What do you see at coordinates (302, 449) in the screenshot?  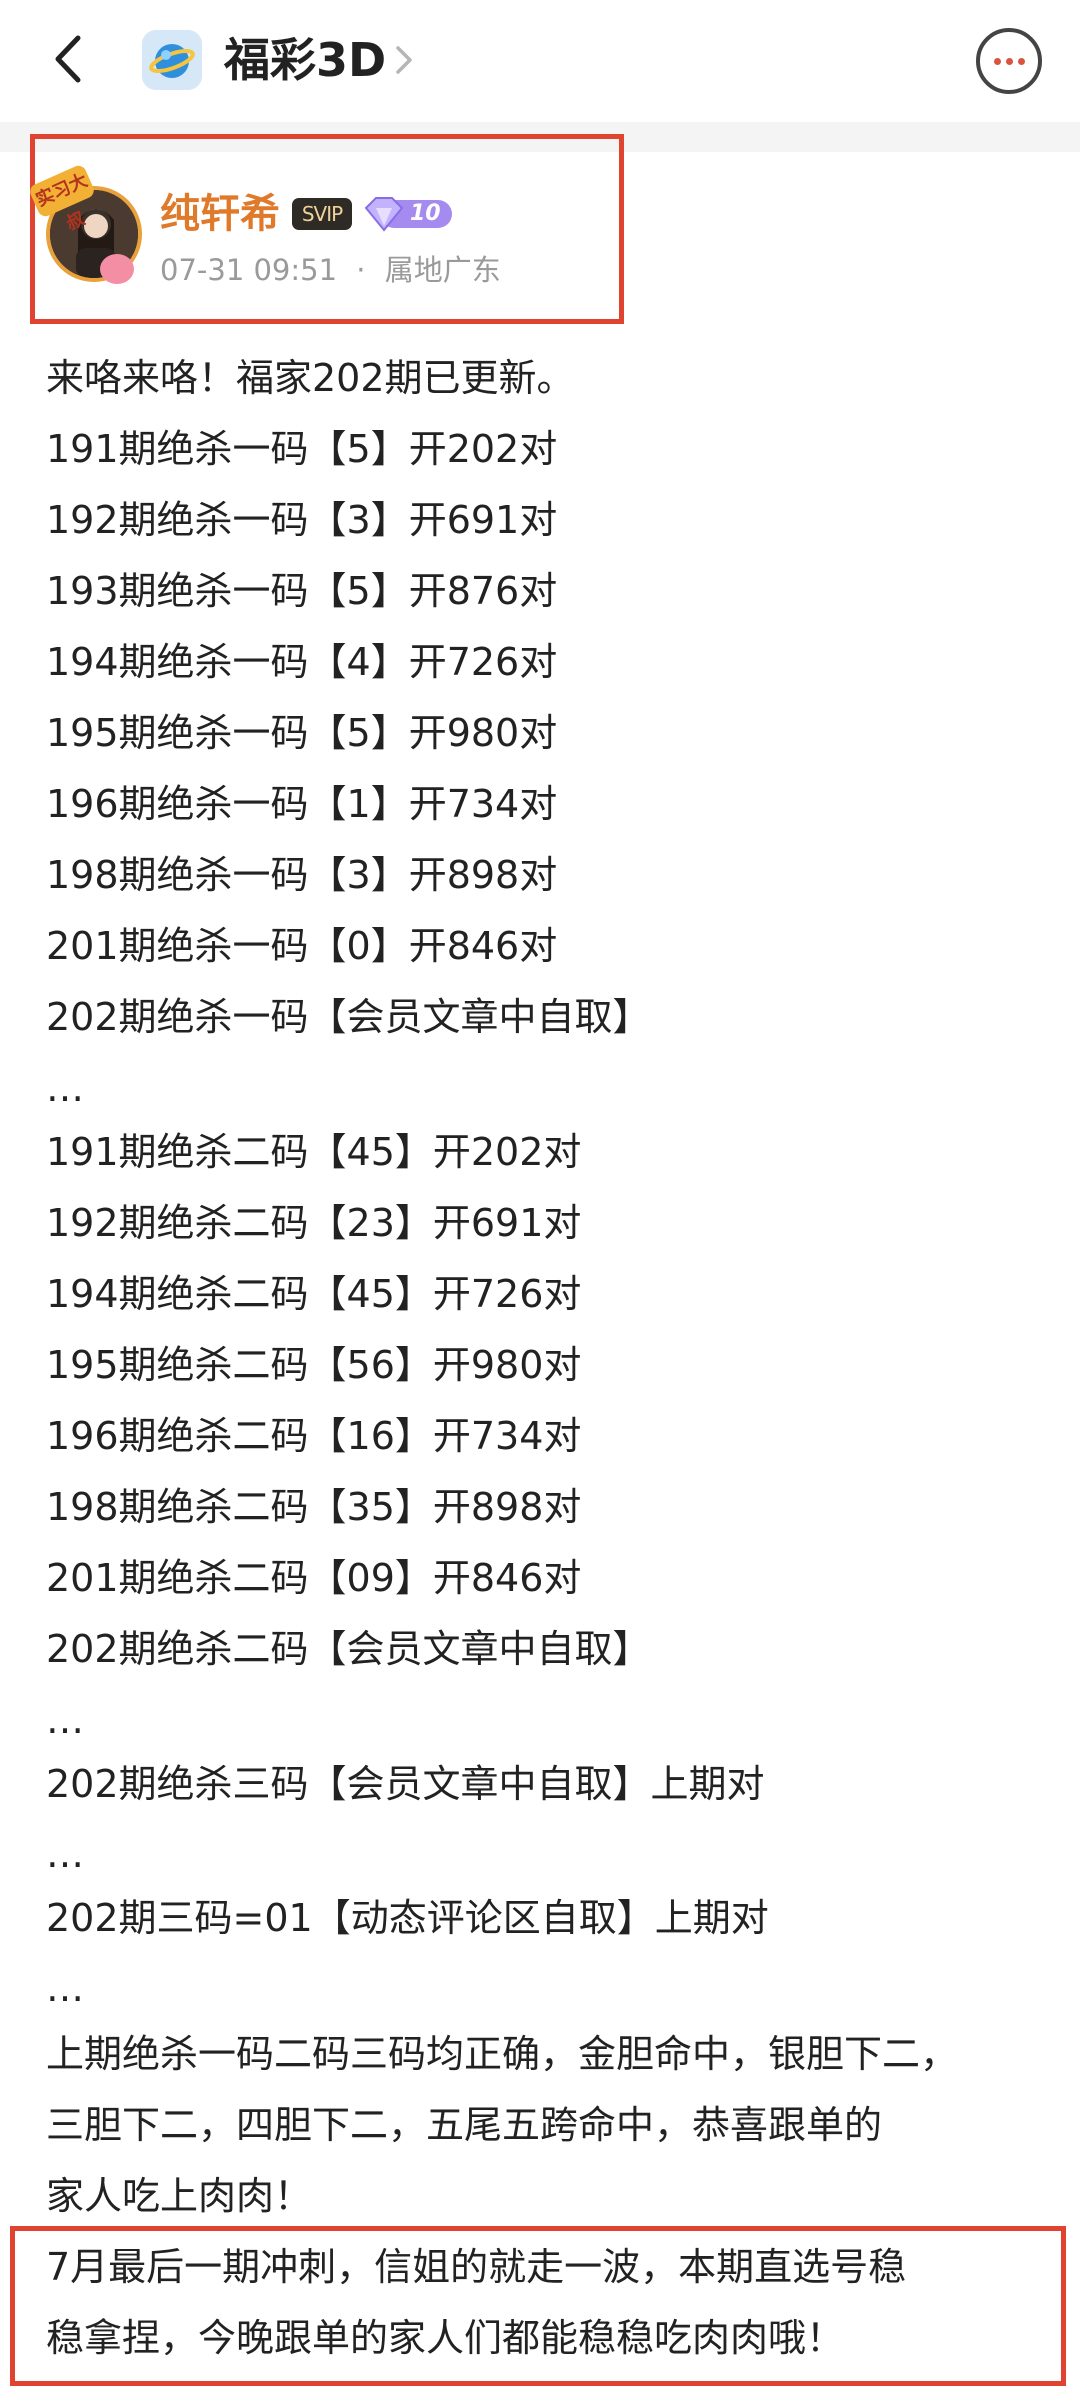 I see `post-line: 191期绝杀一码【5】开202对` at bounding box center [302, 449].